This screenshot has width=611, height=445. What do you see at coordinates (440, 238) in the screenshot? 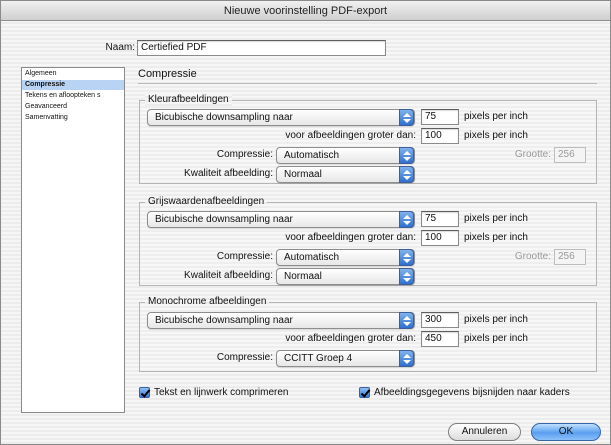
I see `gray-above-field: 100` at bounding box center [440, 238].